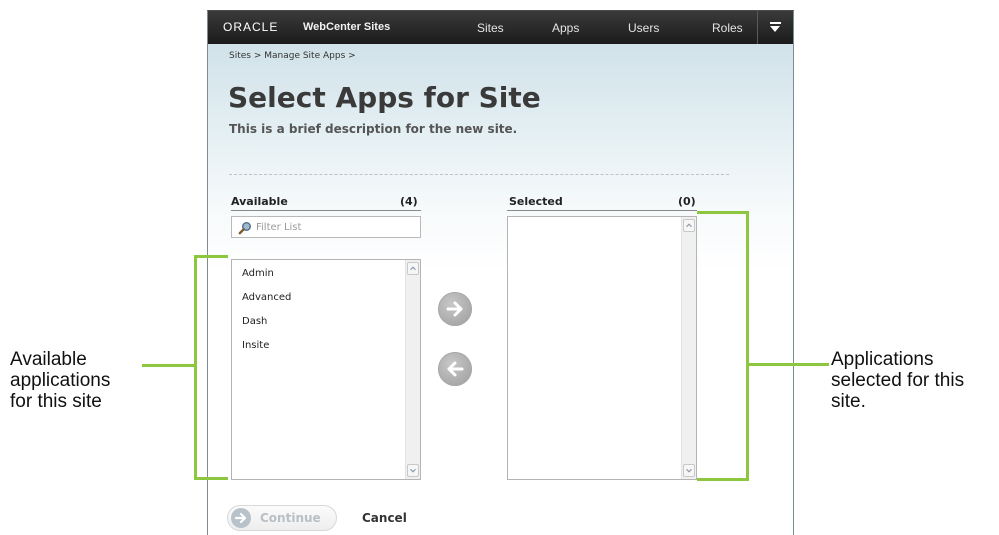  Describe the element at coordinates (326, 210) in the screenshot. I see `available-header-rule` at that location.